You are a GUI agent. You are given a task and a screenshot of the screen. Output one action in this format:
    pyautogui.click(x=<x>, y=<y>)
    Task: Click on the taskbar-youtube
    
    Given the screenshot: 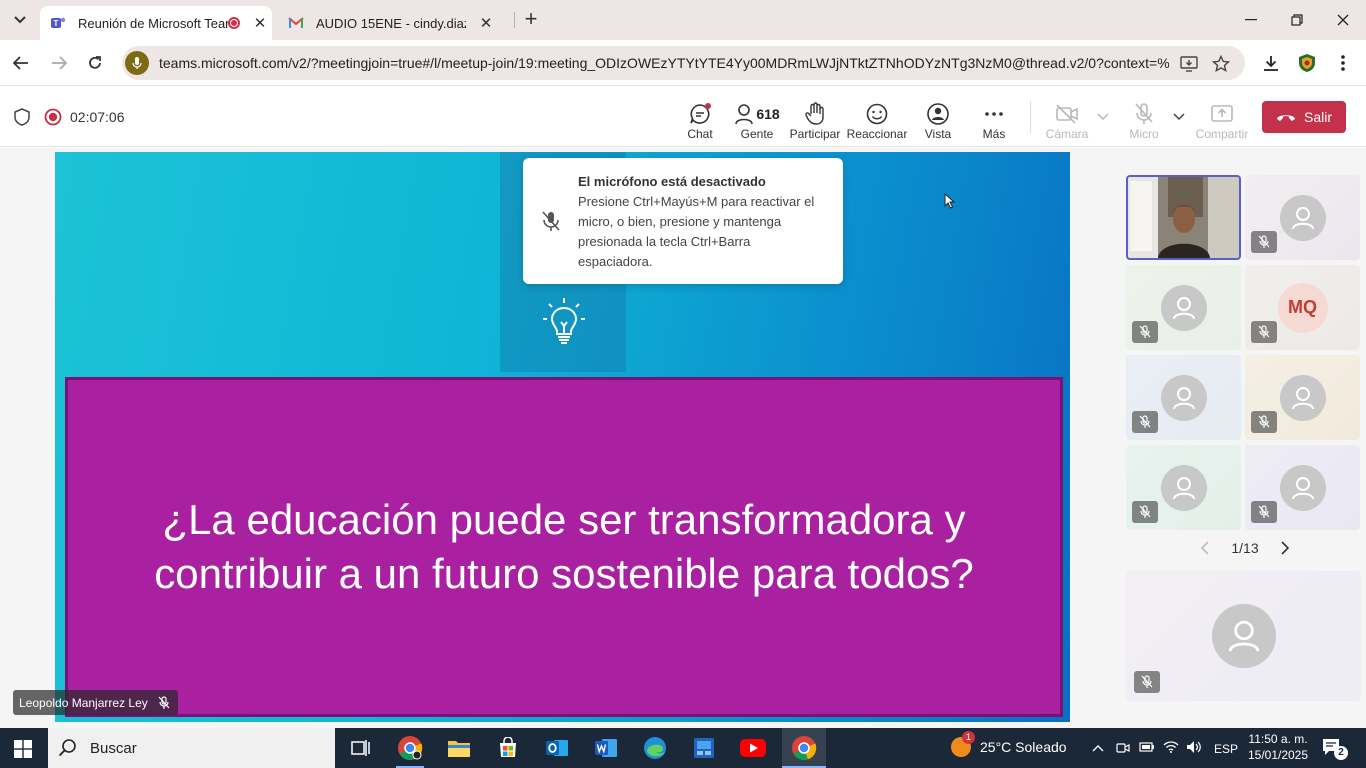 What is the action you would take?
    pyautogui.click(x=753, y=748)
    